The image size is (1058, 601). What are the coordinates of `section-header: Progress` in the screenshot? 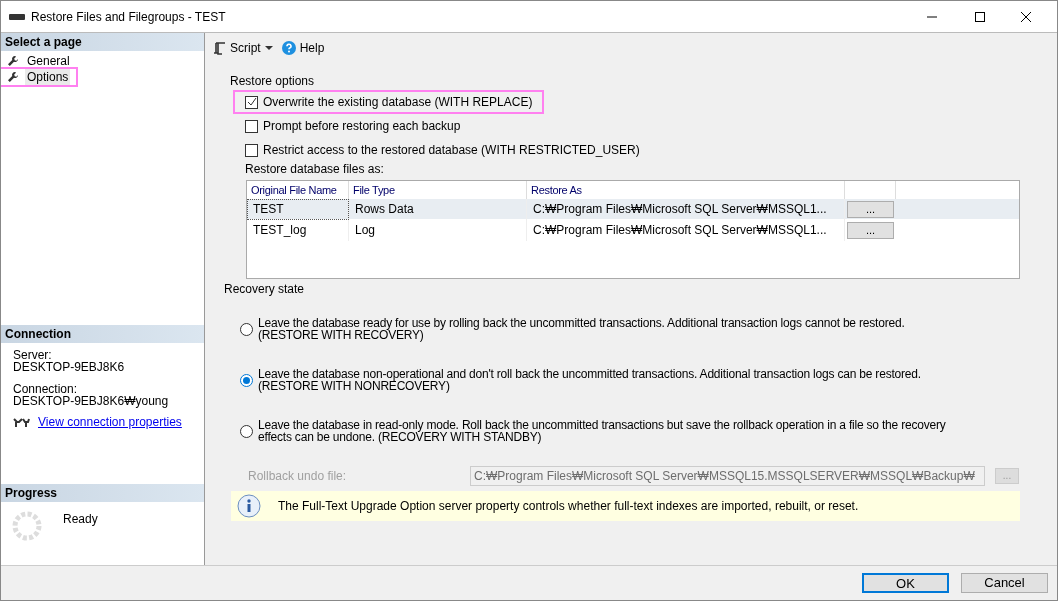 It's located at (102, 493).